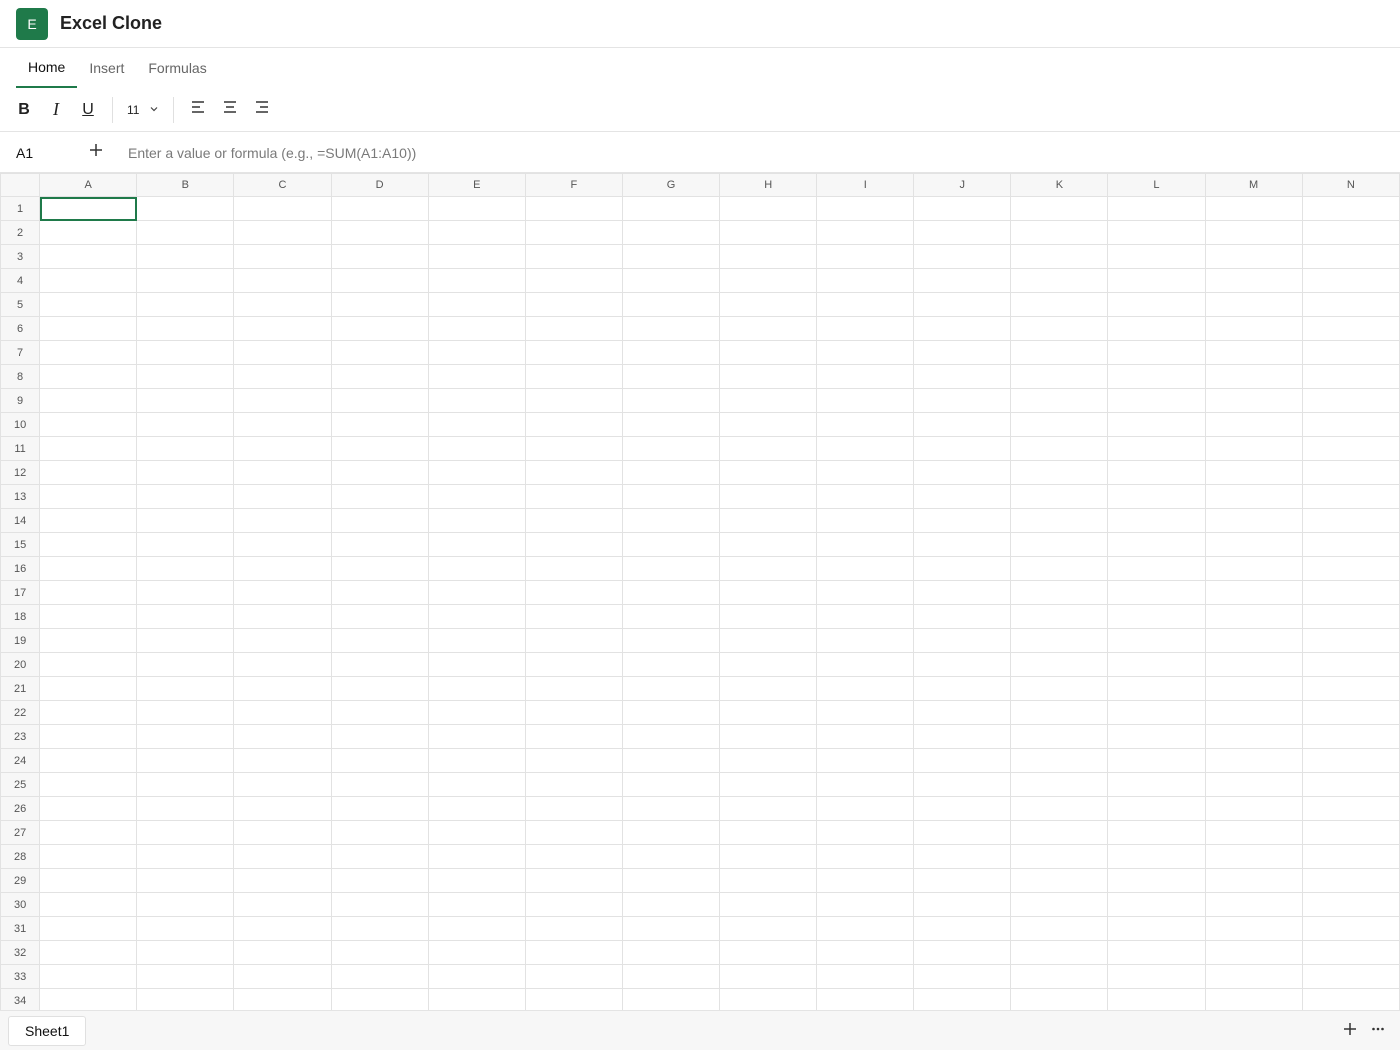 The height and width of the screenshot is (1051, 1400). Describe the element at coordinates (1156, 185) in the screenshot. I see `column-header: L` at that location.